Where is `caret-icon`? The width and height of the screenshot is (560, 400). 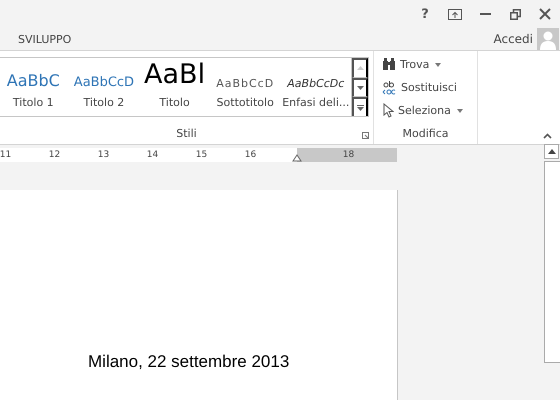
caret-icon is located at coordinates (547, 136).